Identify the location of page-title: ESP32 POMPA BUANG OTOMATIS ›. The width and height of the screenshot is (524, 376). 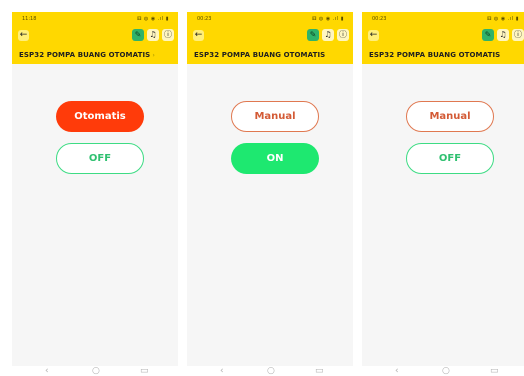
(87, 55).